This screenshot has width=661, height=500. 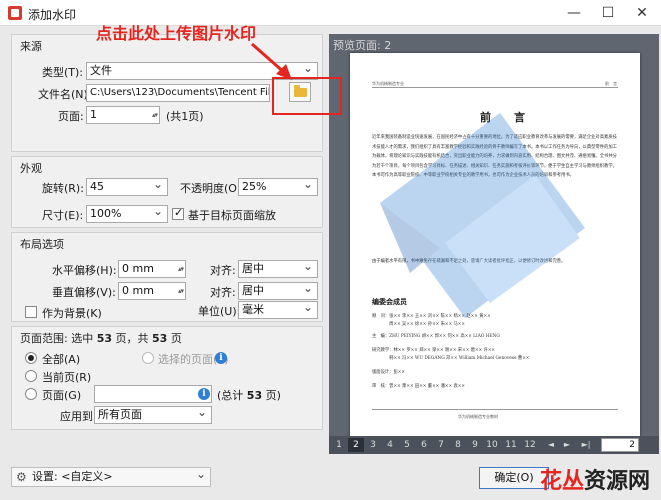 What do you see at coordinates (278, 310) in the screenshot?
I see `unit-select: 毫米` at bounding box center [278, 310].